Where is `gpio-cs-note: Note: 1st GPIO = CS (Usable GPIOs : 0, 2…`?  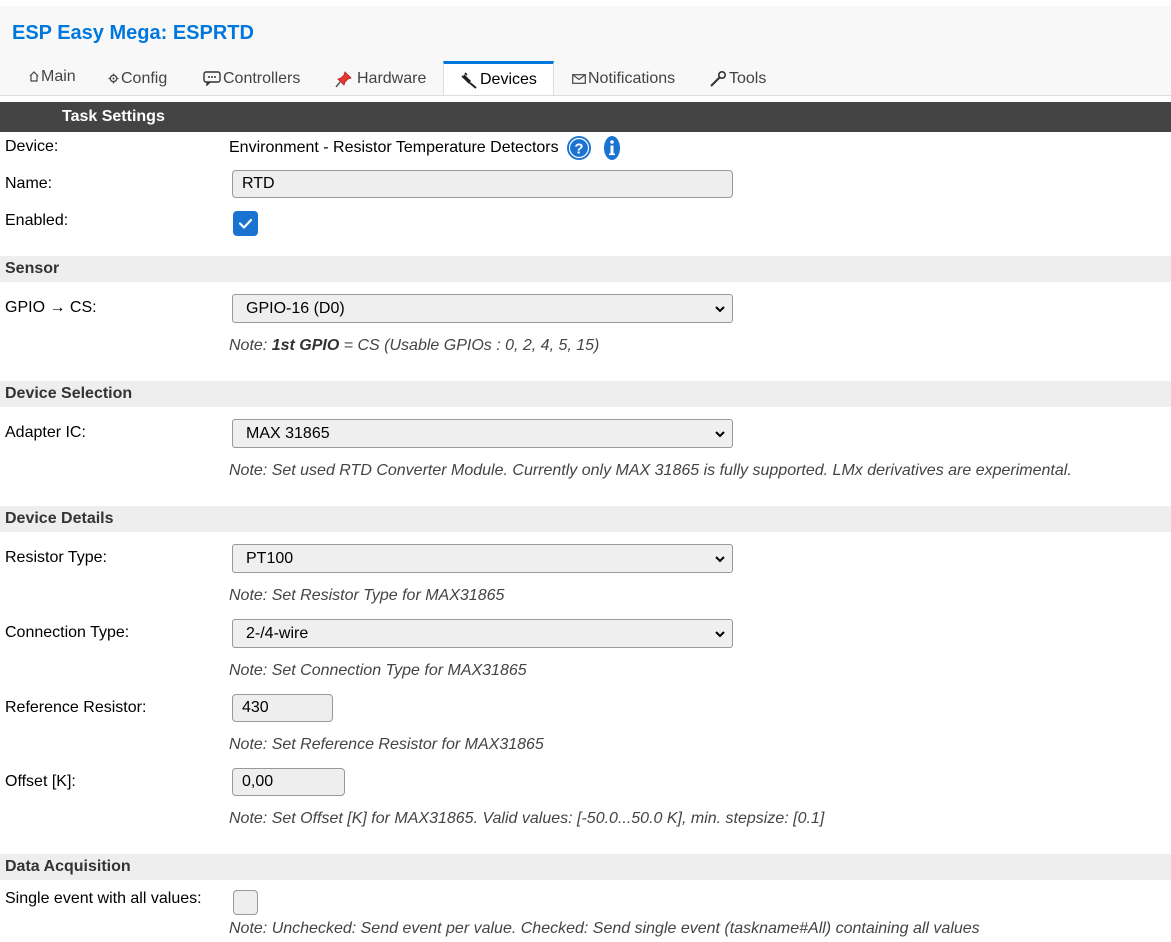 gpio-cs-note: Note: 1st GPIO = CS (Usable GPIOs : 0, 2… is located at coordinates (414, 346).